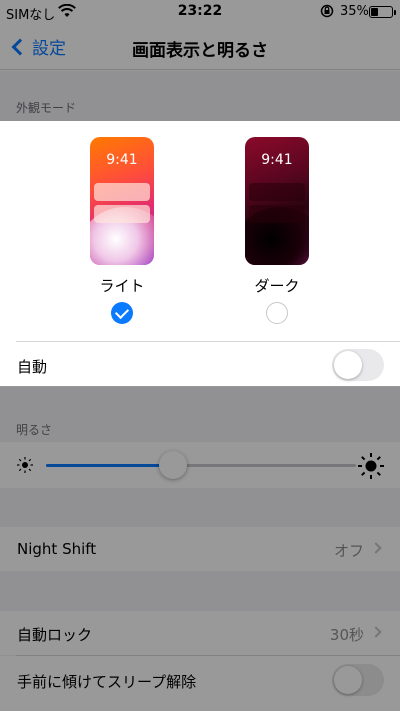 Image resolution: width=400 pixels, height=711 pixels. Describe the element at coordinates (200, 12) in the screenshot. I see `status-bar: SIMなし 23:22 35%` at that location.